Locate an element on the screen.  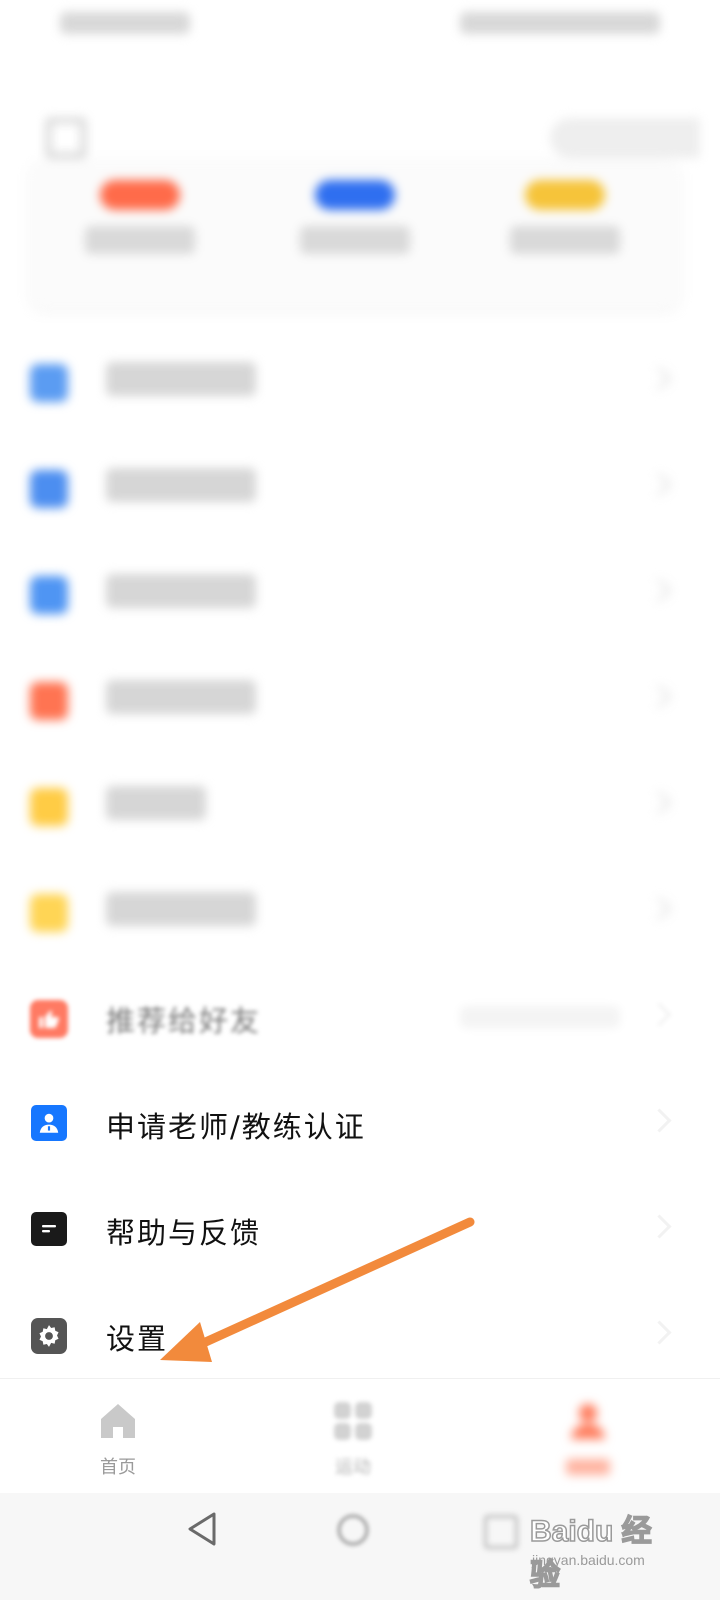
home-circle-icon is located at coordinates (353, 1530).